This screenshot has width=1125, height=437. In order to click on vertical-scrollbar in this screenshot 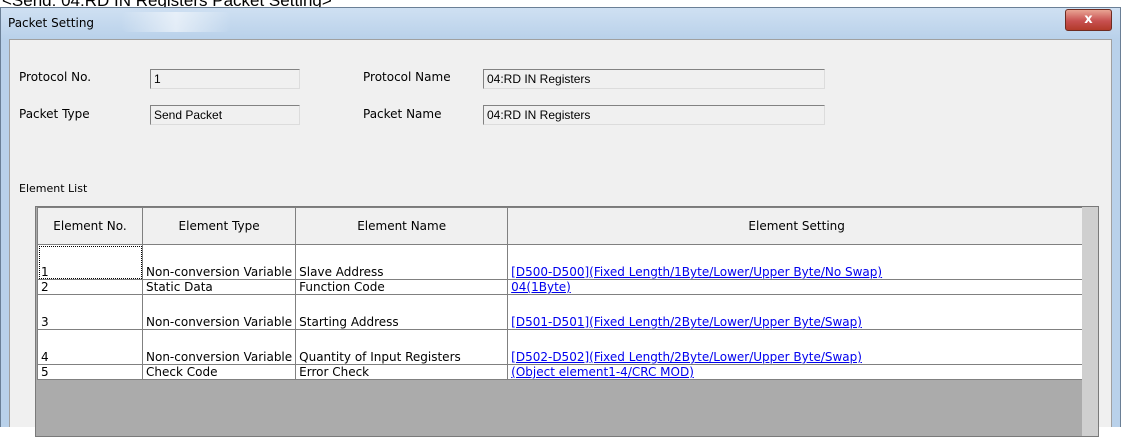, I will do `click(1090, 321)`.